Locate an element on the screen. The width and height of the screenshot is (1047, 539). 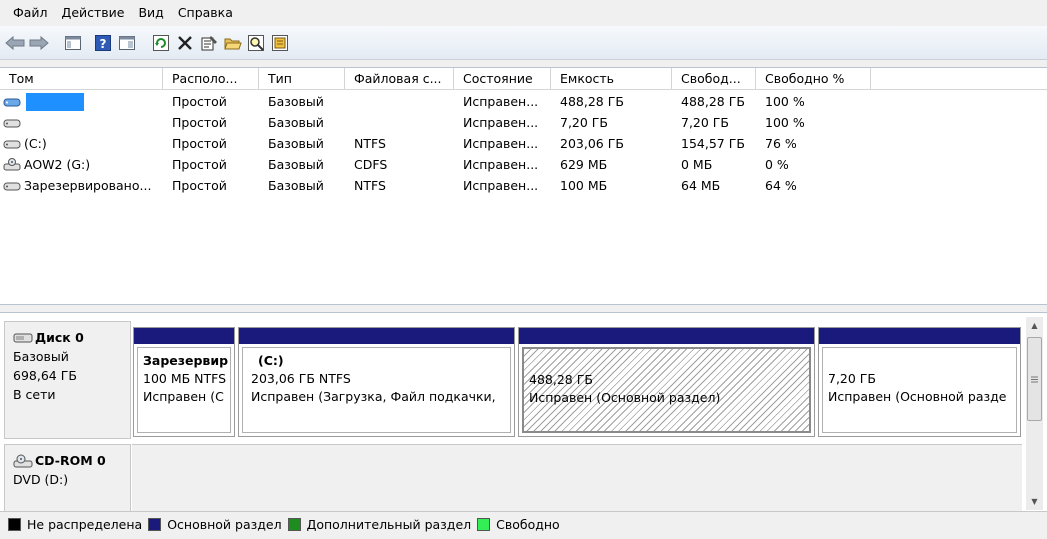
menu-help: Справка is located at coordinates (205, 13).